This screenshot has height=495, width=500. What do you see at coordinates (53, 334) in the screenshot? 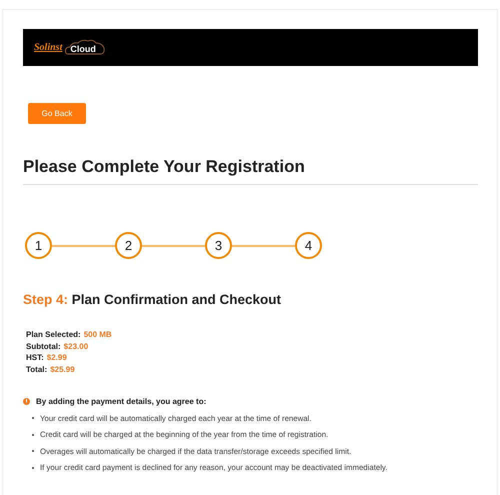
I see `summary-label: Plan Selected:` at bounding box center [53, 334].